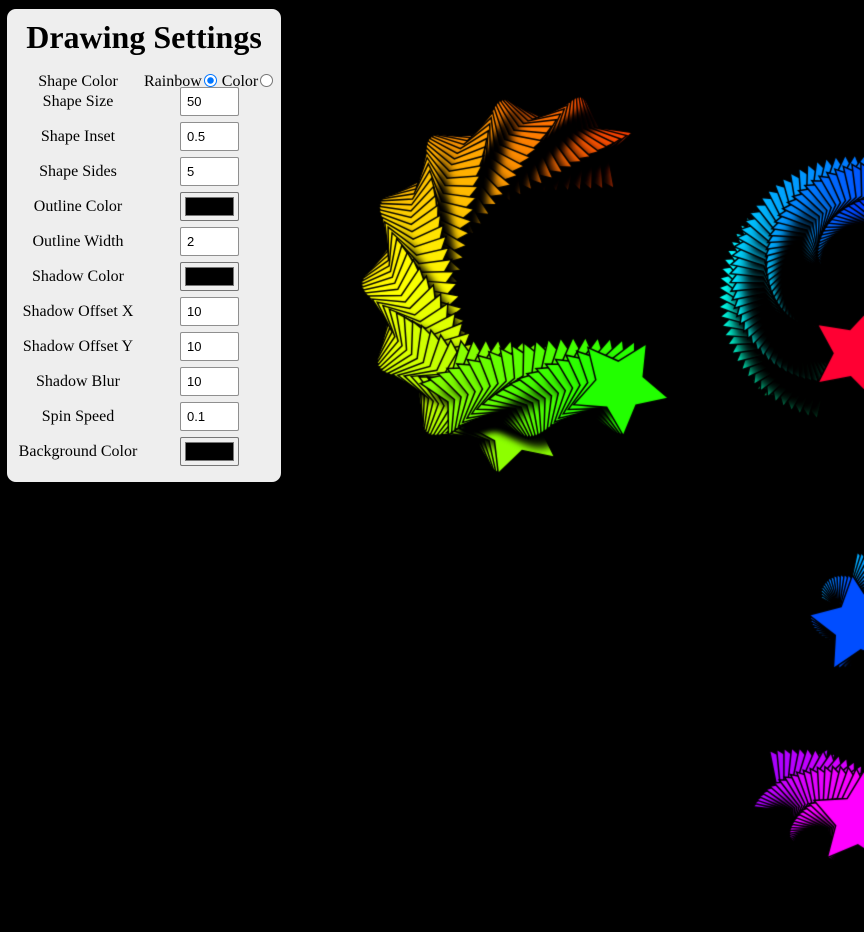 Image resolution: width=864 pixels, height=932 pixels. Describe the element at coordinates (209, 416) in the screenshot. I see `spin-speed-input` at that location.